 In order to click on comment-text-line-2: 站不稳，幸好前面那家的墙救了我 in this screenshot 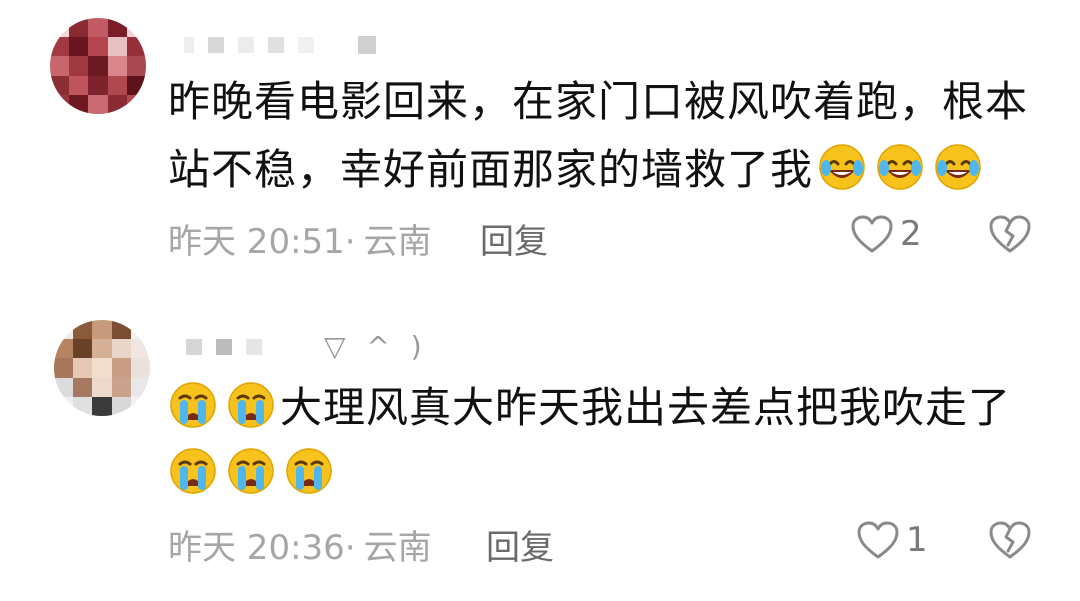, I will do `click(608, 170)`.